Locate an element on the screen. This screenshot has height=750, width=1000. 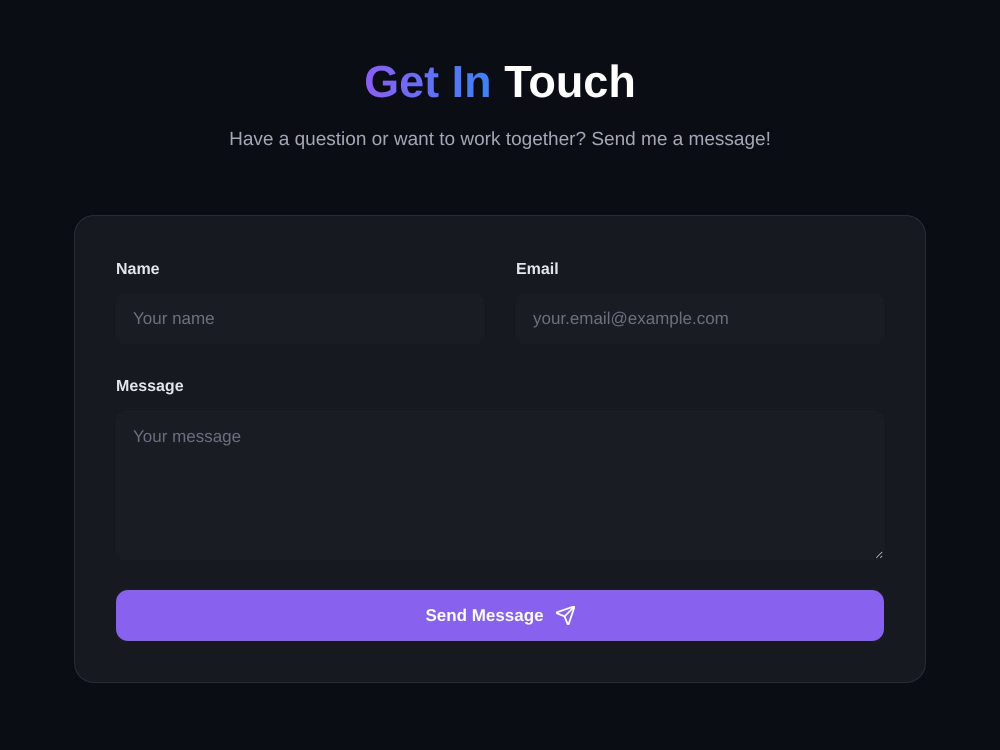
page-title: Get In Touch is located at coordinates (500, 82).